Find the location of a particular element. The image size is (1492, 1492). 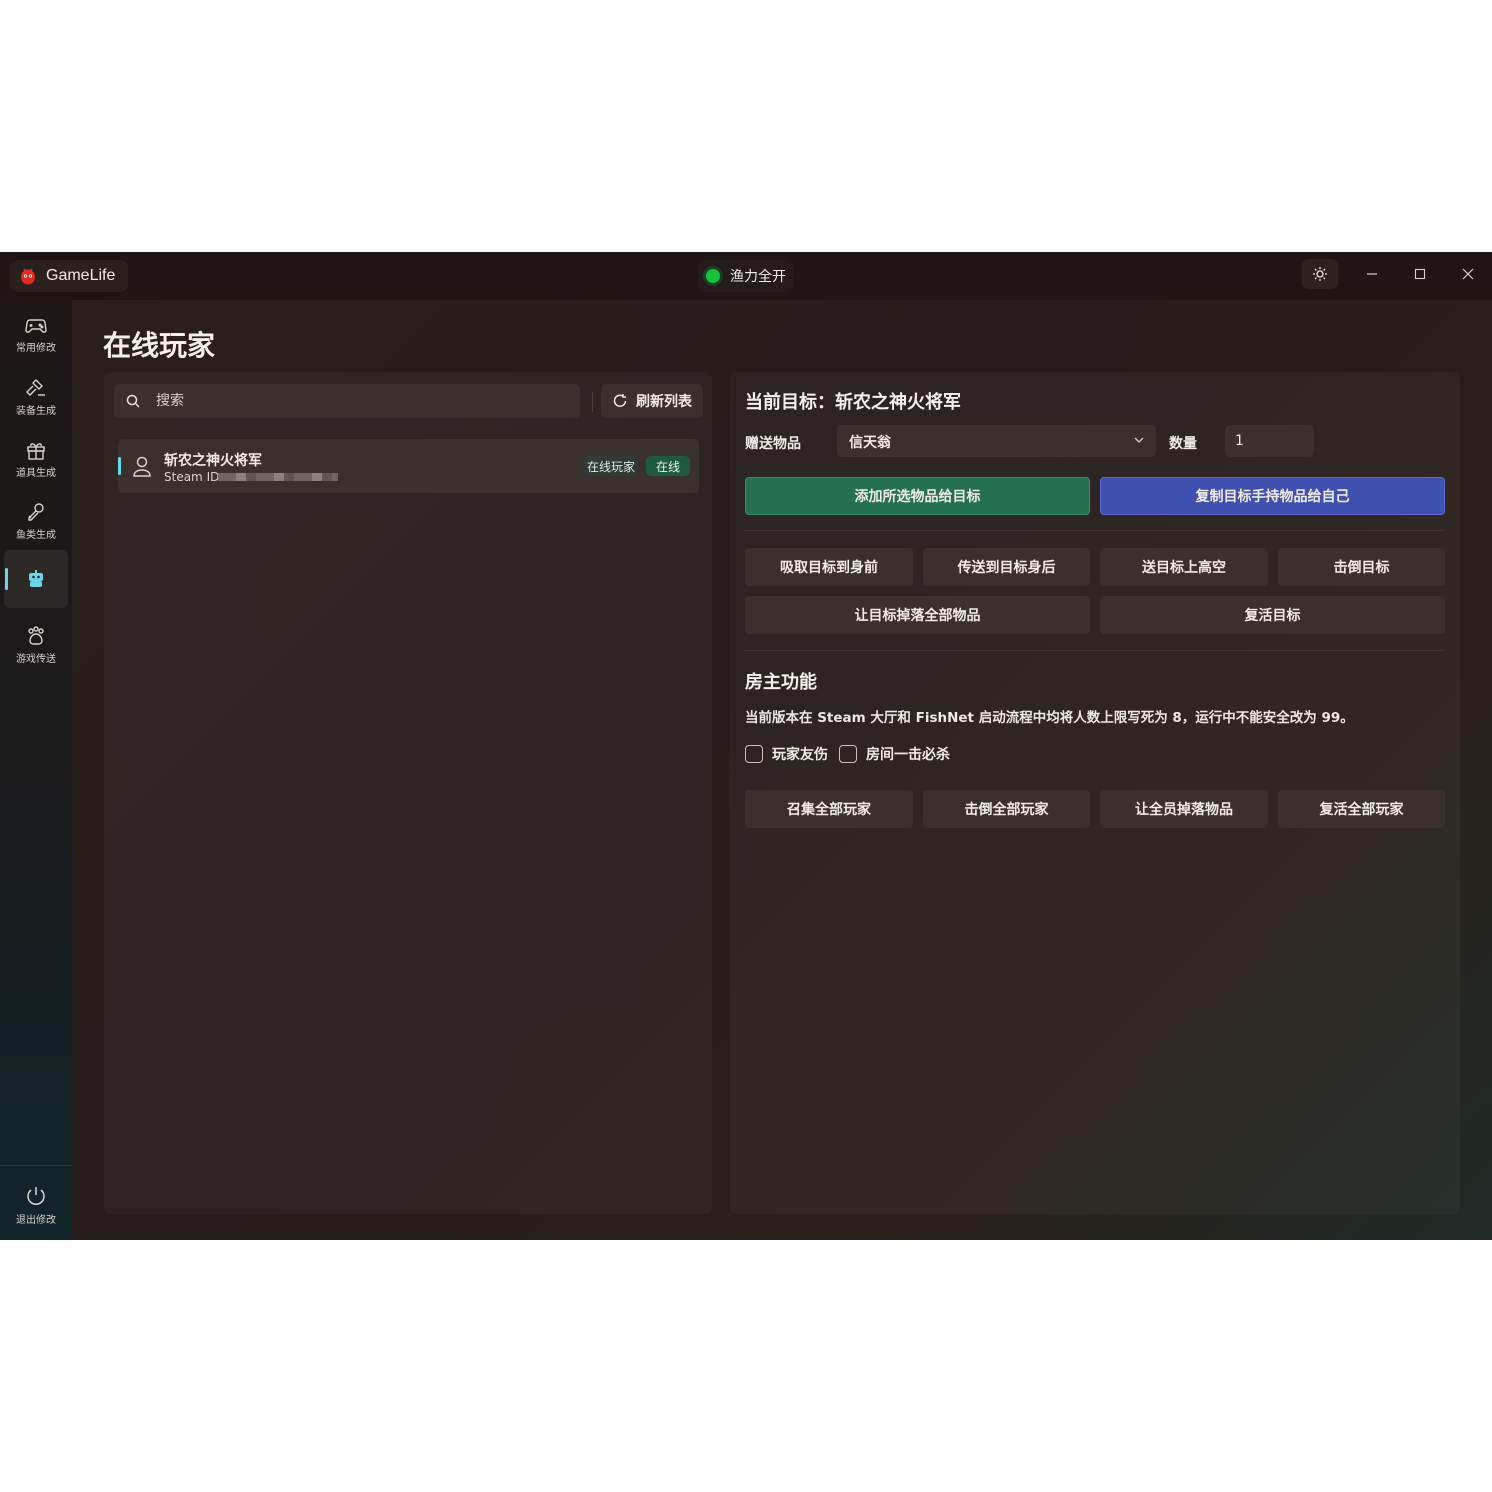

robot-icon is located at coordinates (36, 578).